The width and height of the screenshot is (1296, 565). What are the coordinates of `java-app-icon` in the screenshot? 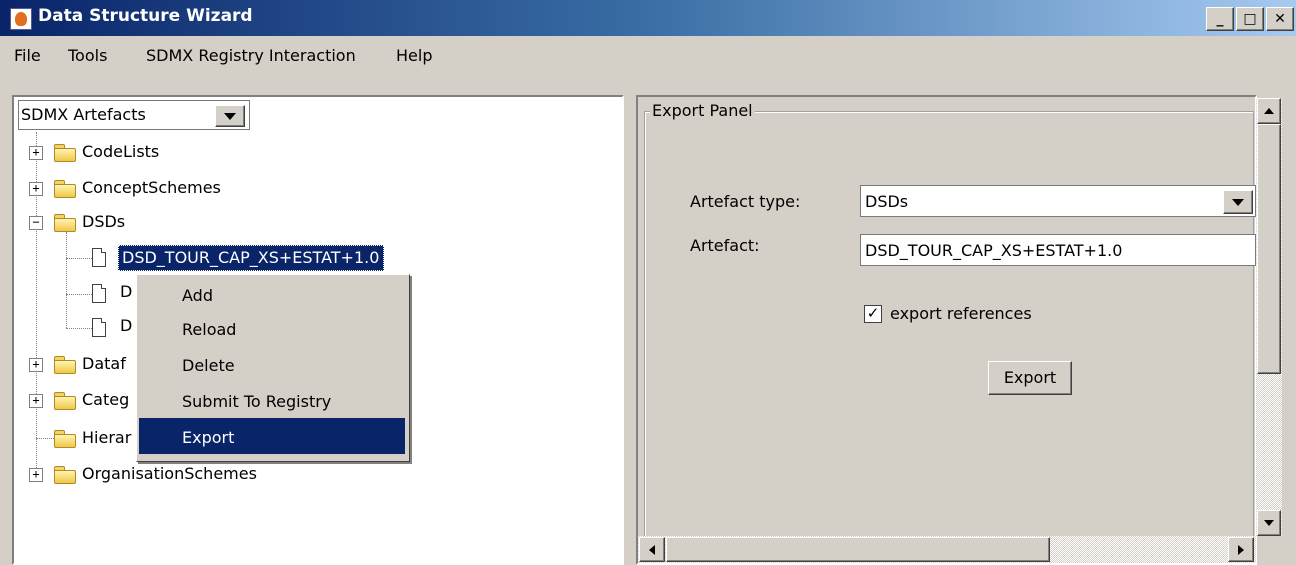 It's located at (21, 19).